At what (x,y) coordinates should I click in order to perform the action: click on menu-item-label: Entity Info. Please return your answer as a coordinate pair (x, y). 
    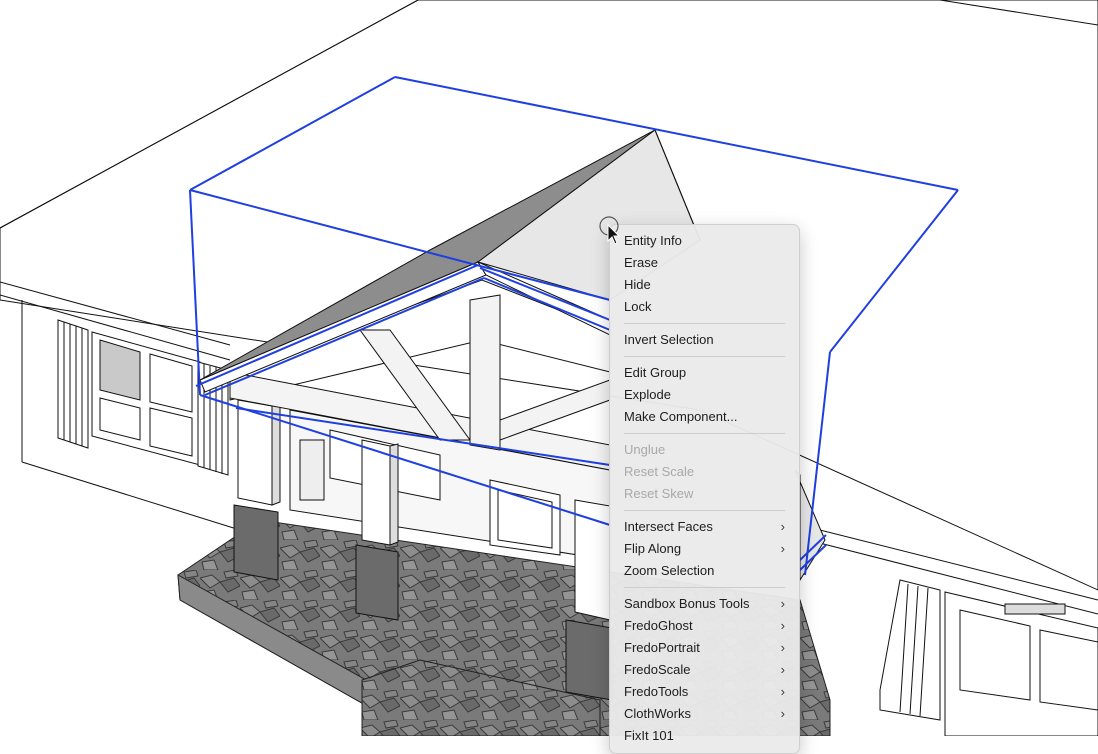
    Looking at the image, I should click on (653, 240).